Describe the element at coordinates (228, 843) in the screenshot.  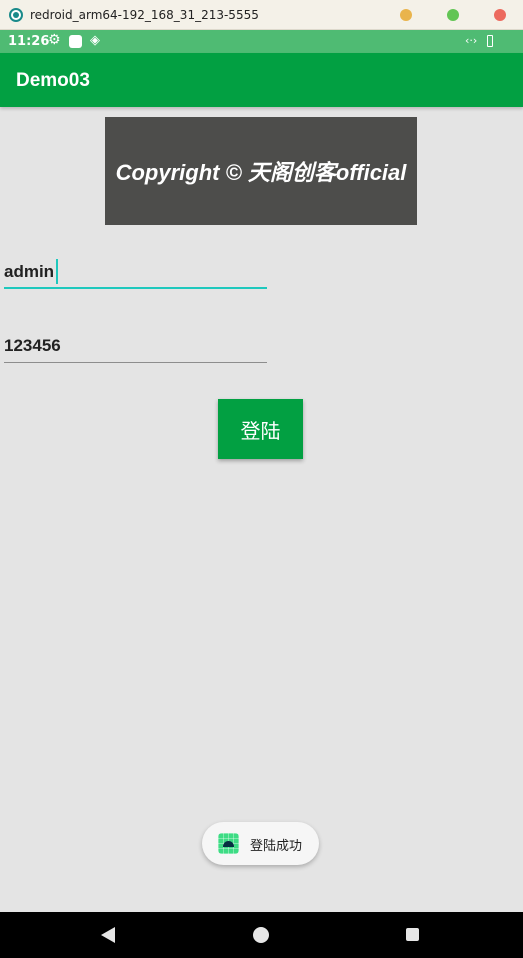
I see `android-icon` at that location.